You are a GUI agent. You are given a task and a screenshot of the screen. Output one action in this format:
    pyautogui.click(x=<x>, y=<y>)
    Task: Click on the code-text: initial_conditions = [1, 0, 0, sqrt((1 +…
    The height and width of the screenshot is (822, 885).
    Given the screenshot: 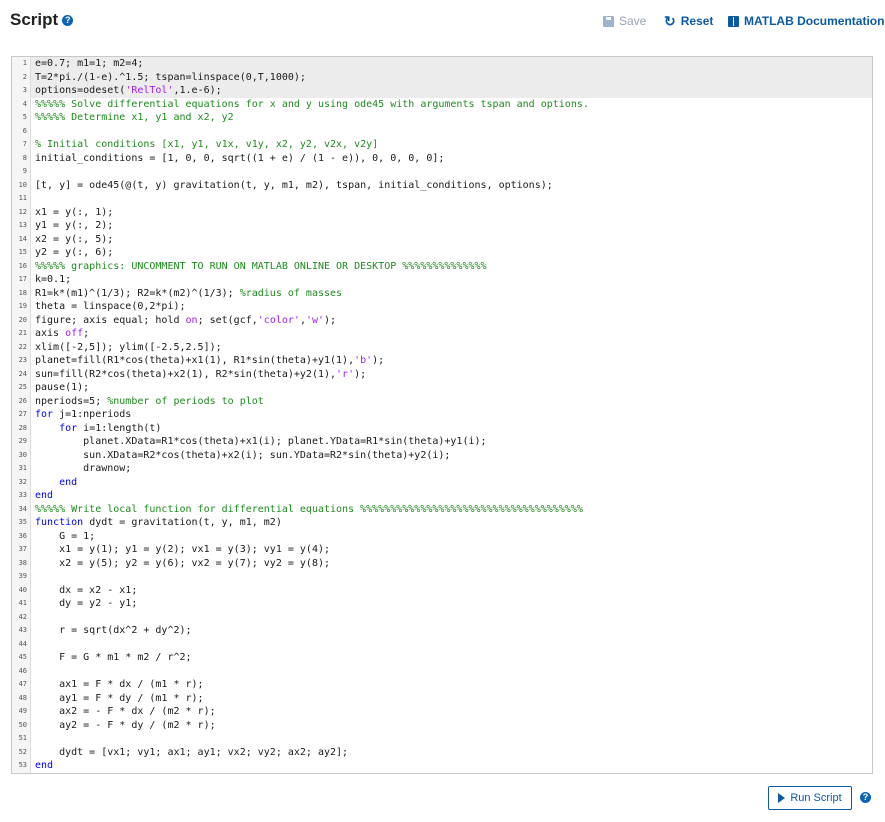 What is the action you would take?
    pyautogui.click(x=240, y=158)
    